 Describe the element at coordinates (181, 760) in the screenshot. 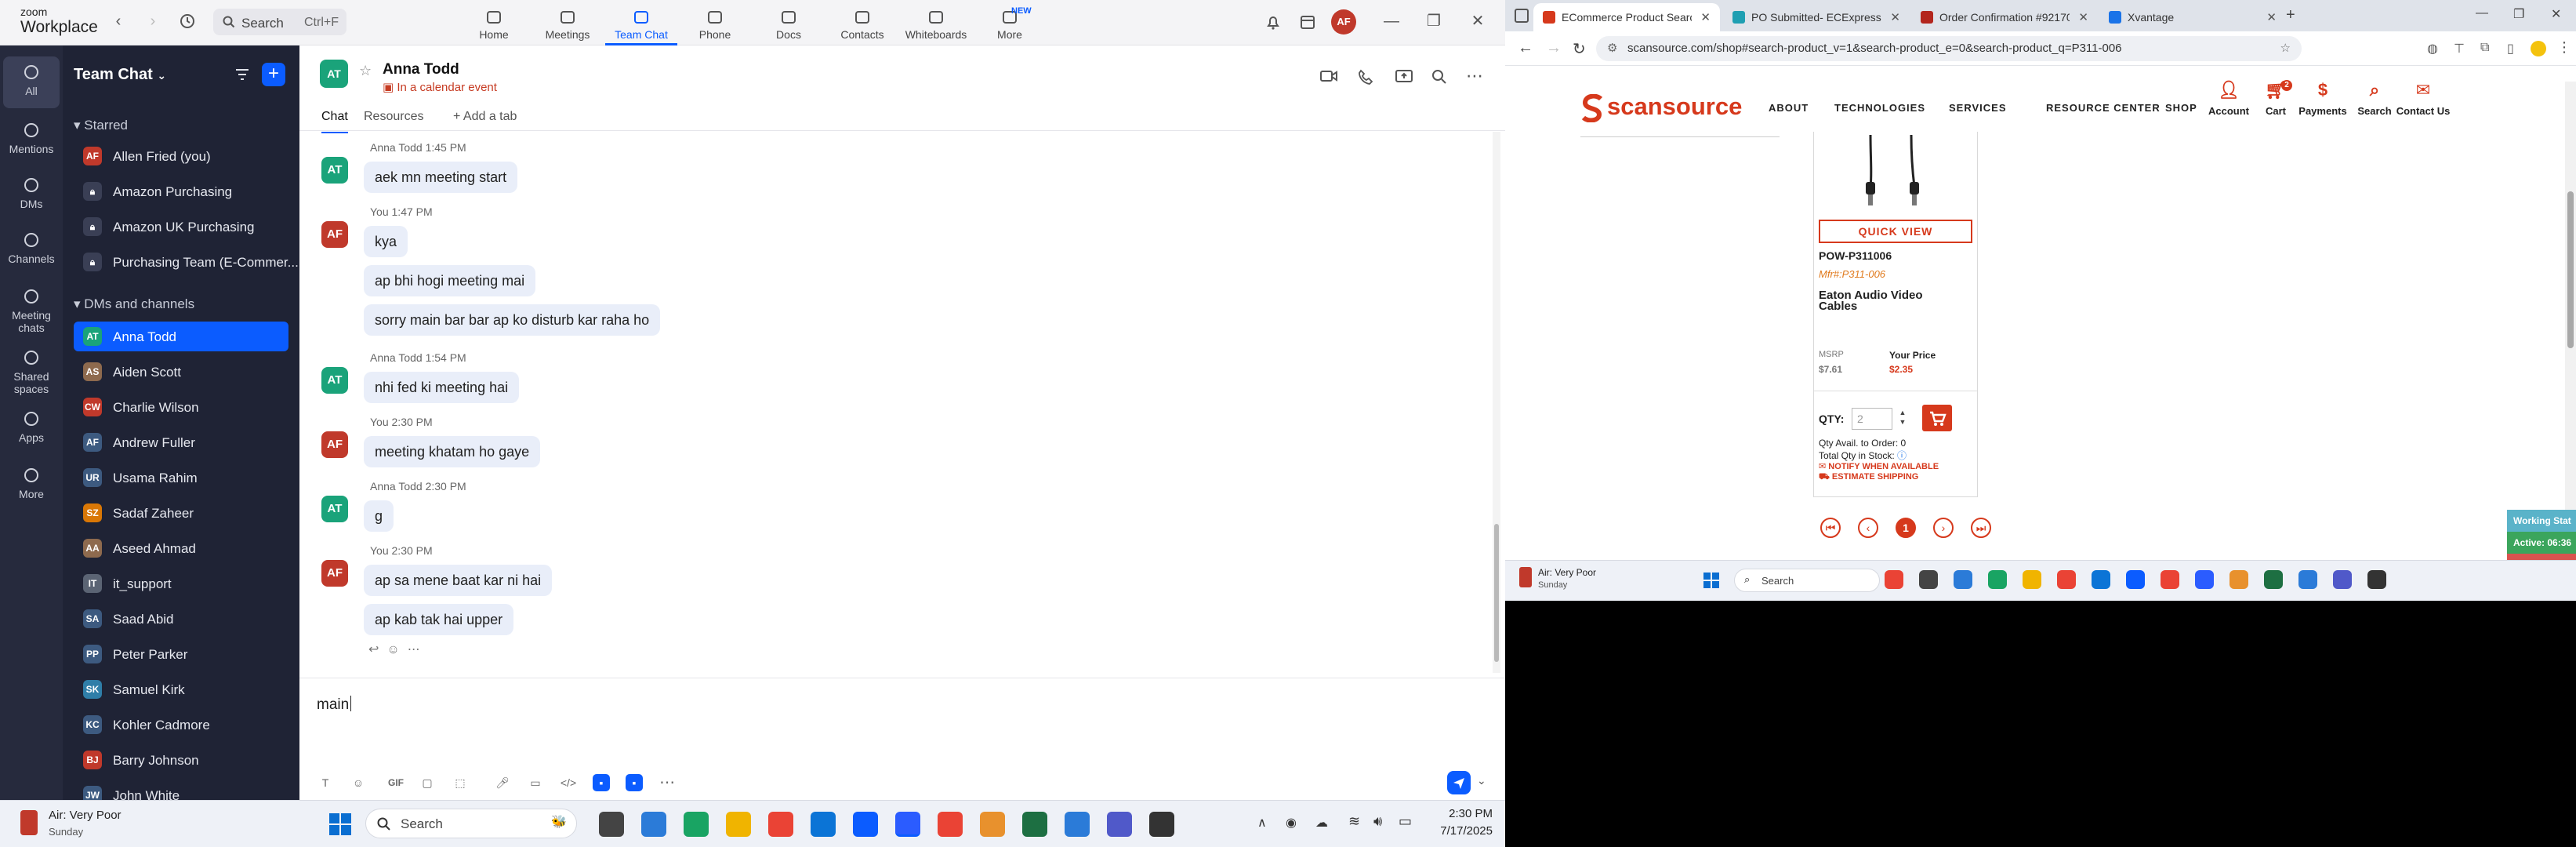

I see `dm-item: BJ Barry Johnson` at that location.